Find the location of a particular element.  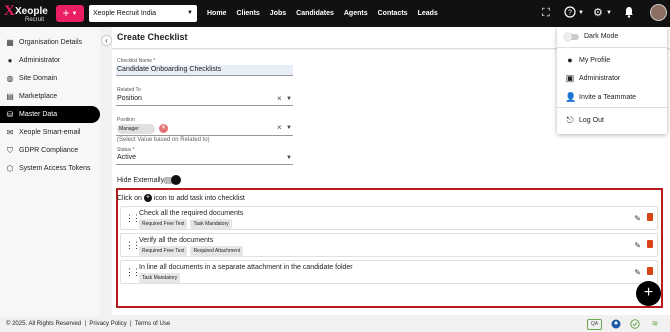

task-tags: Task Mandatory is located at coordinates (160, 278).